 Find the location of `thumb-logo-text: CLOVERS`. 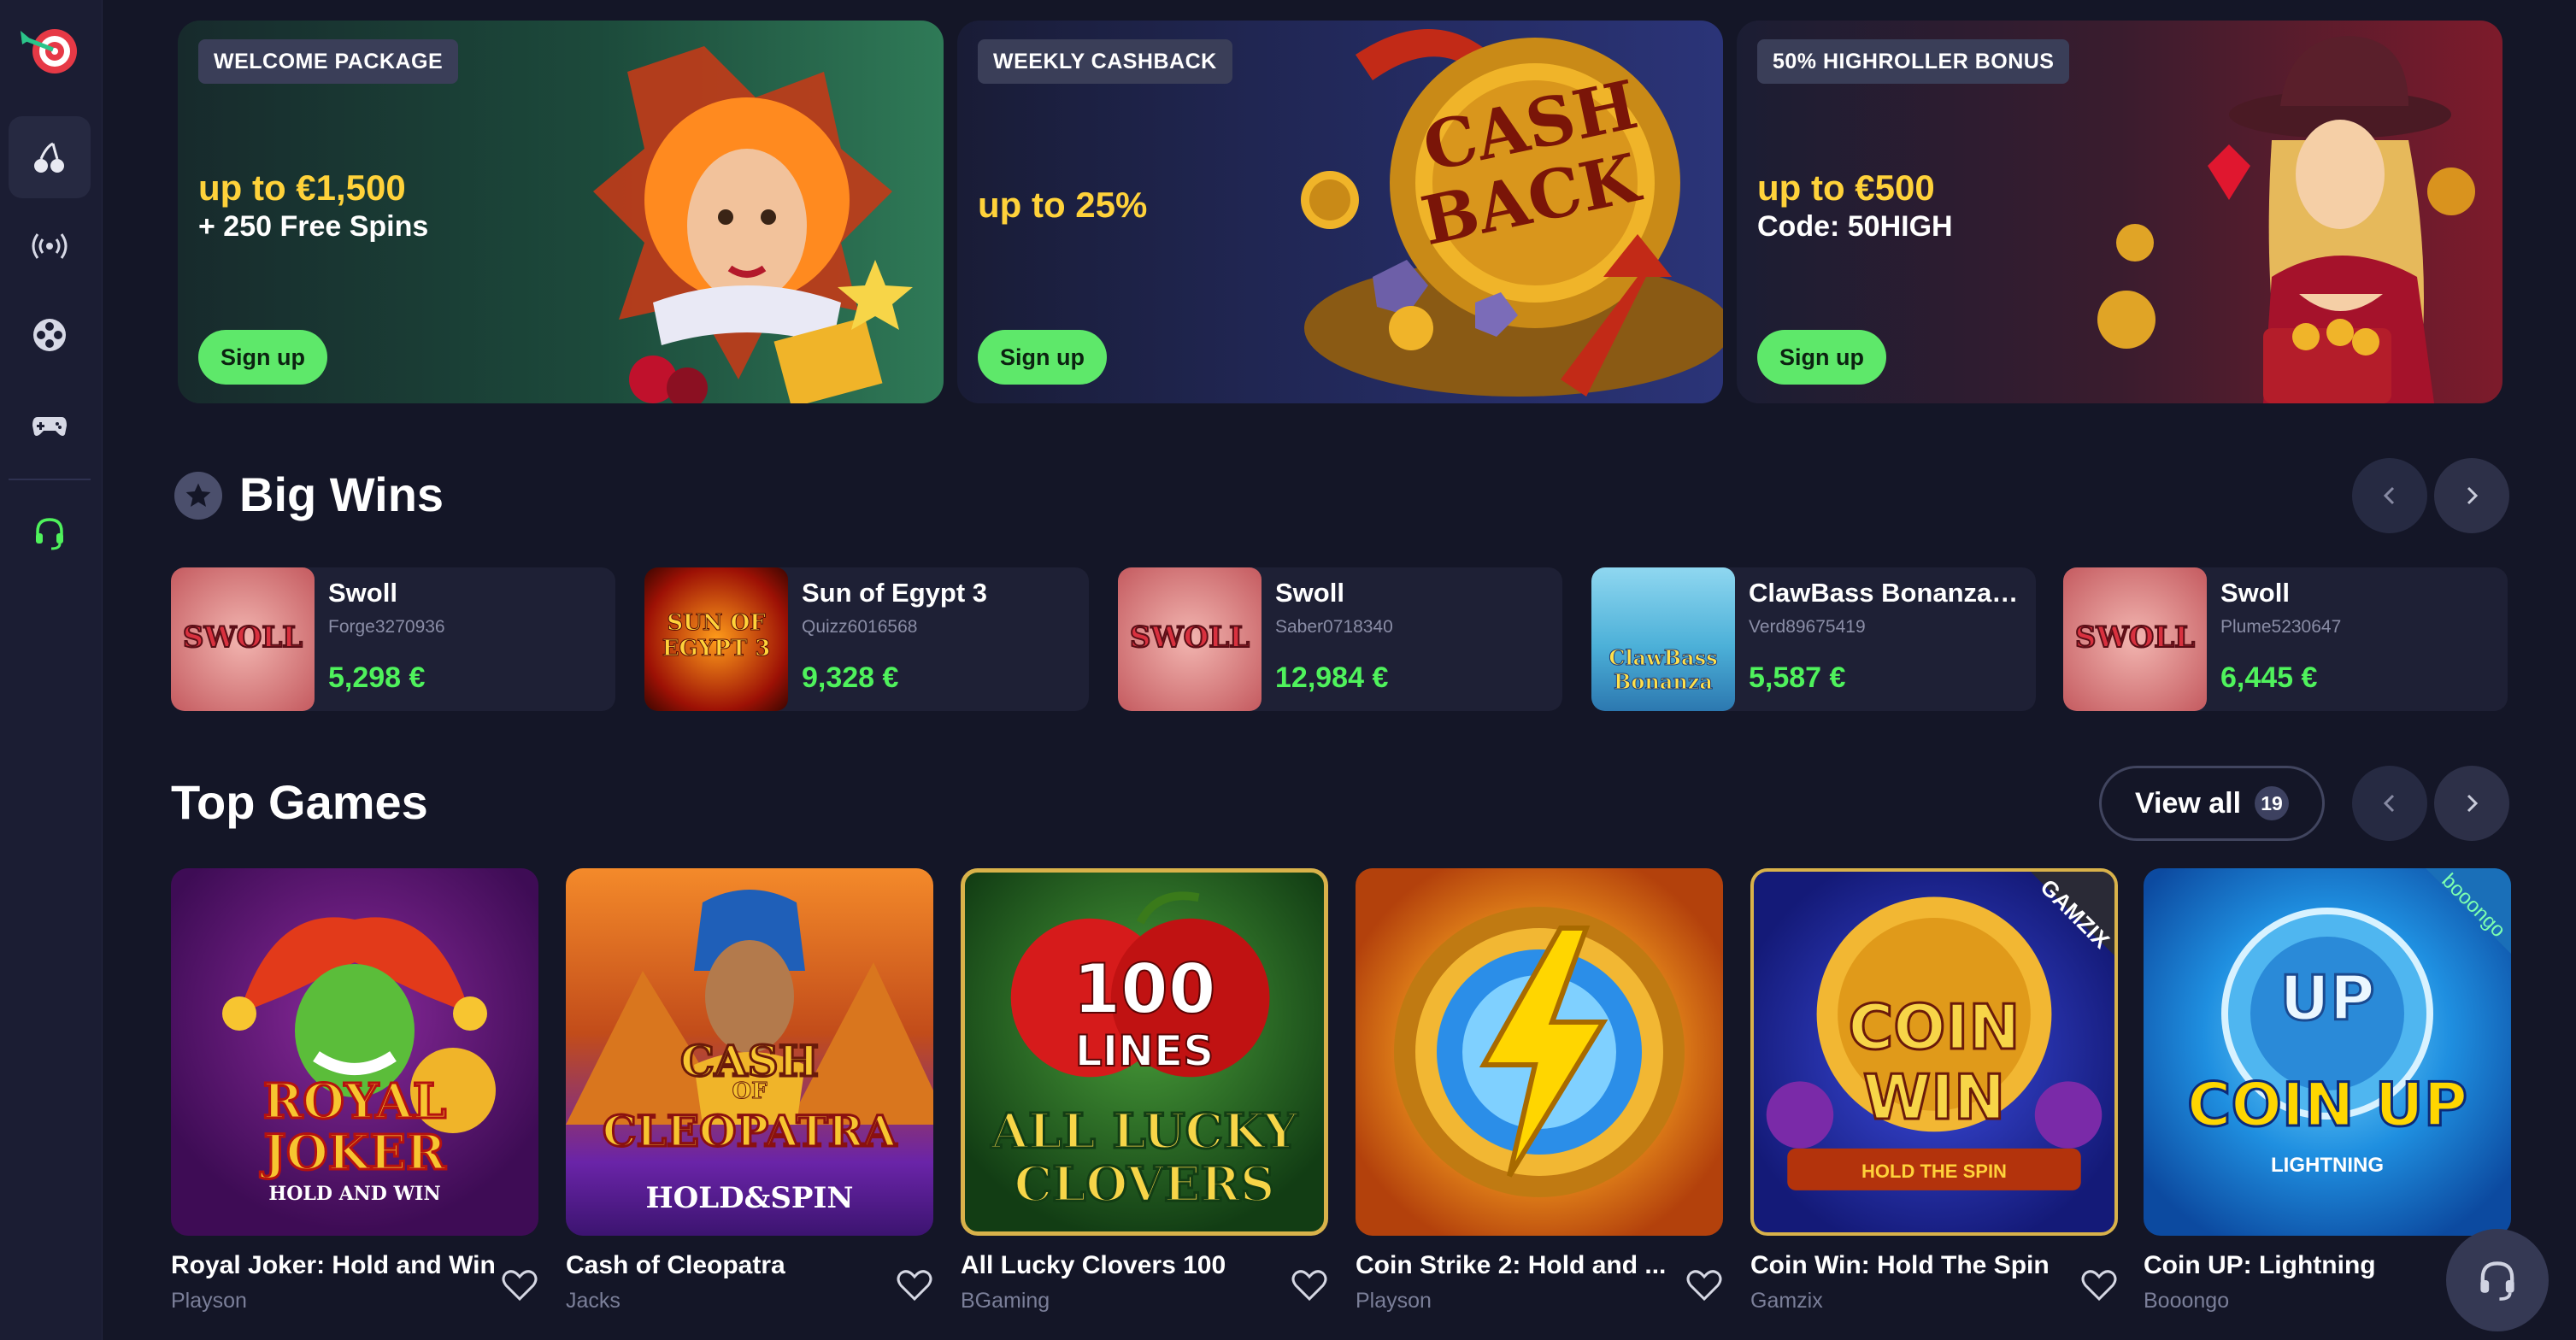

thumb-logo-text: CLOVERS is located at coordinates (1144, 1184).